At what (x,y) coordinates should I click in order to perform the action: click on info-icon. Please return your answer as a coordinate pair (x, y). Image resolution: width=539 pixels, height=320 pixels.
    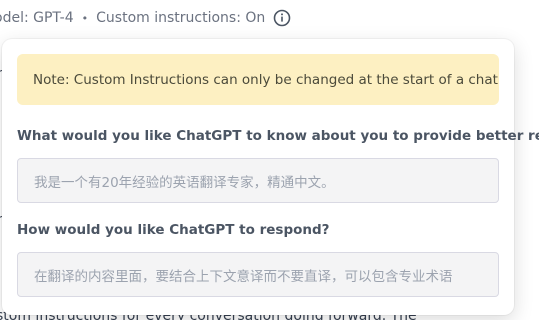
    Looking at the image, I should click on (282, 18).